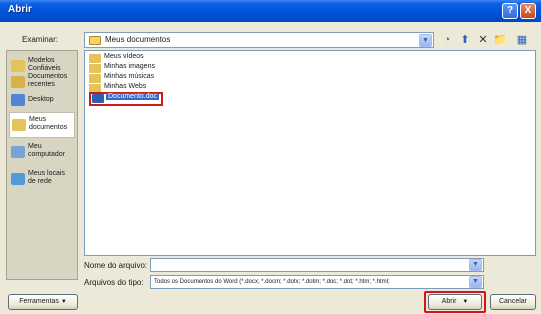 Image resolution: width=541 pixels, height=314 pixels. Describe the element at coordinates (483, 40) in the screenshot. I see `delete-icon: ✕` at that location.